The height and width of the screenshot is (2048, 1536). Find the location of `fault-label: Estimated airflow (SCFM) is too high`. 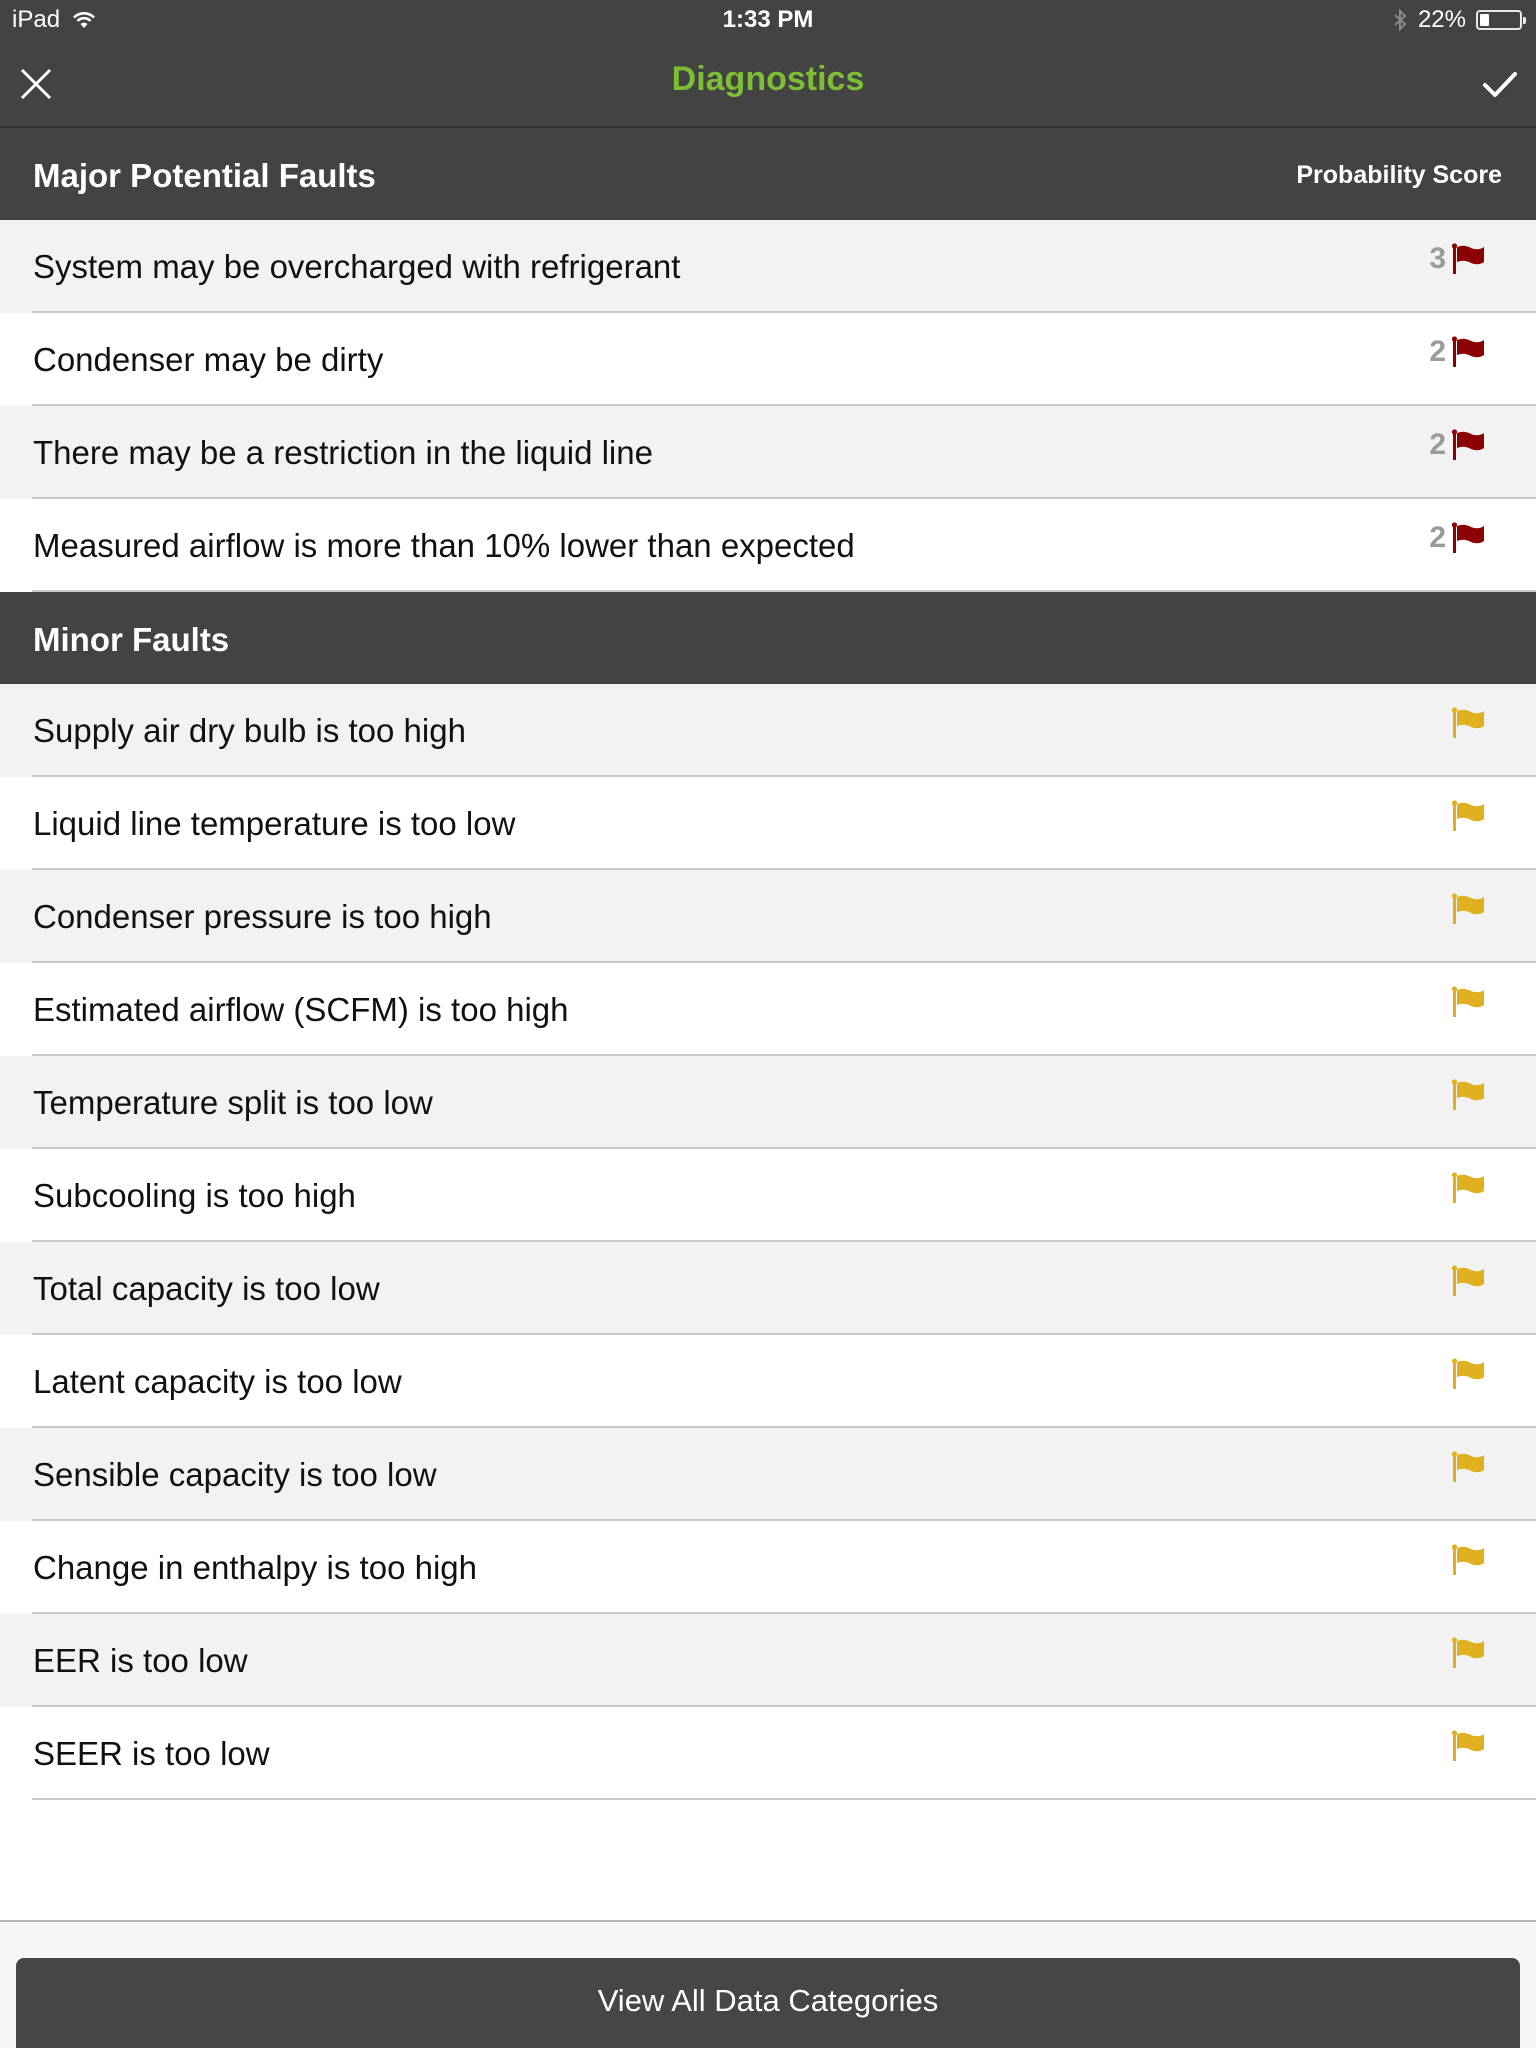

fault-label: Estimated airflow (SCFM) is too high is located at coordinates (301, 1009).